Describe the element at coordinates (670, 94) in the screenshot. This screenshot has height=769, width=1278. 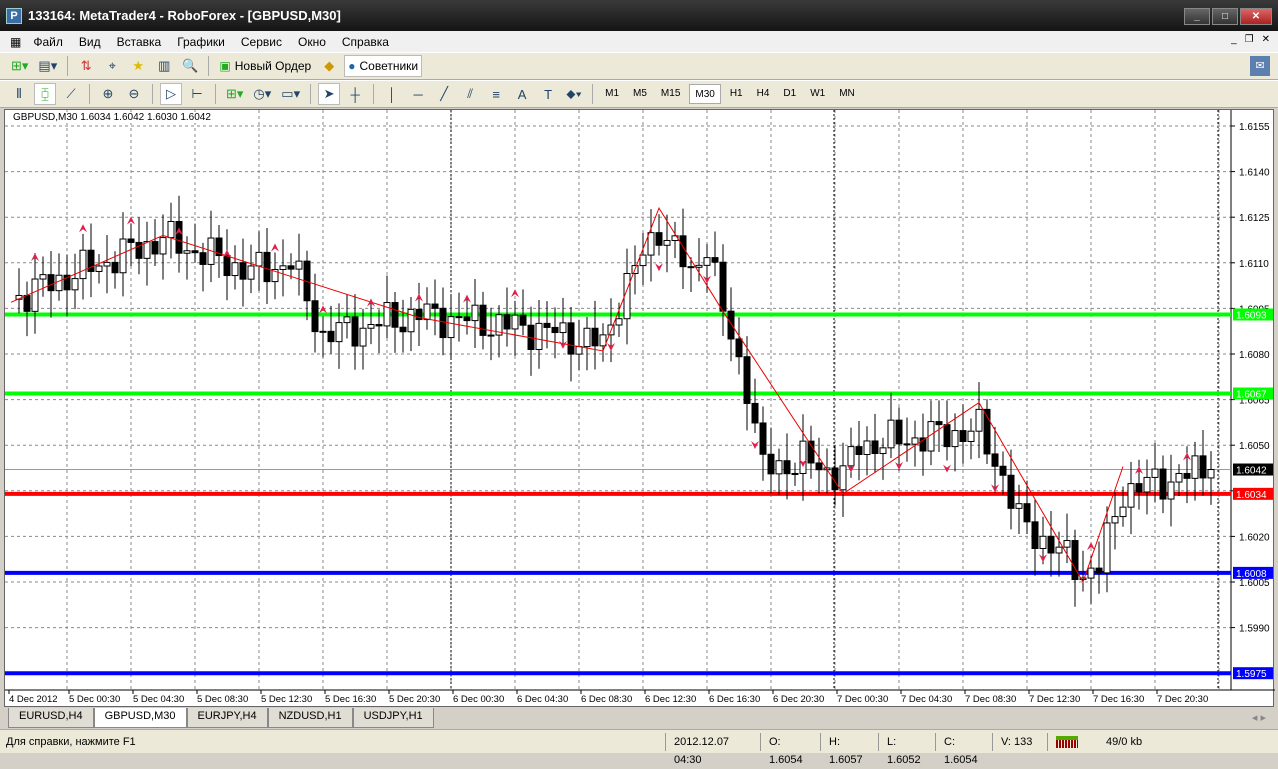
I see `timeframe-m15: M15` at that location.